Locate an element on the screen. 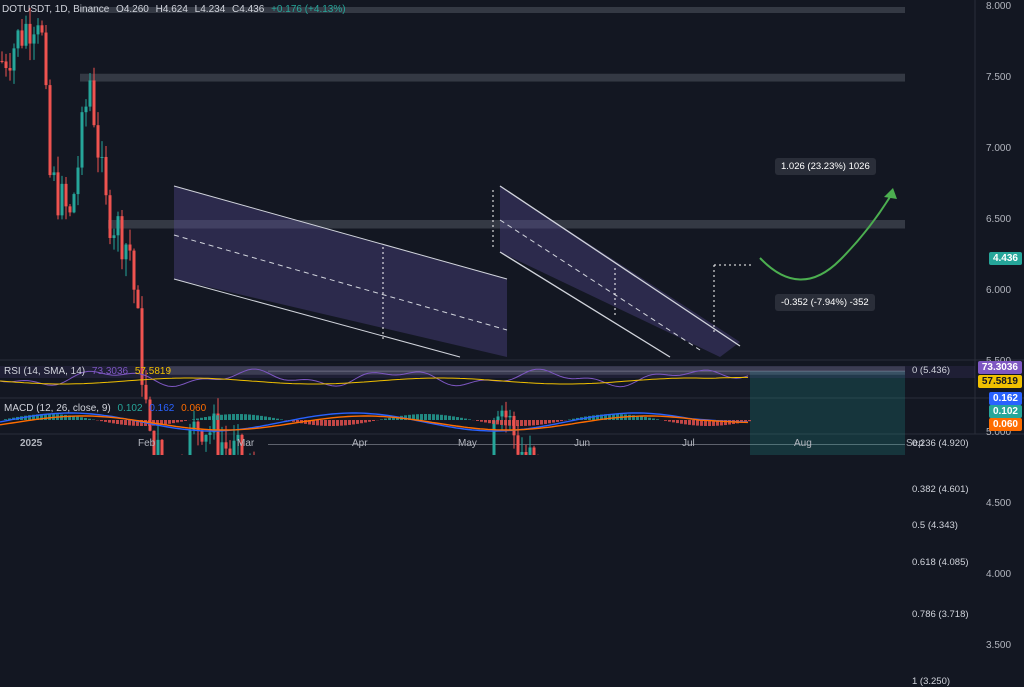 The height and width of the screenshot is (687, 1024). price-tick-label: 6.500 is located at coordinates (998, 219).